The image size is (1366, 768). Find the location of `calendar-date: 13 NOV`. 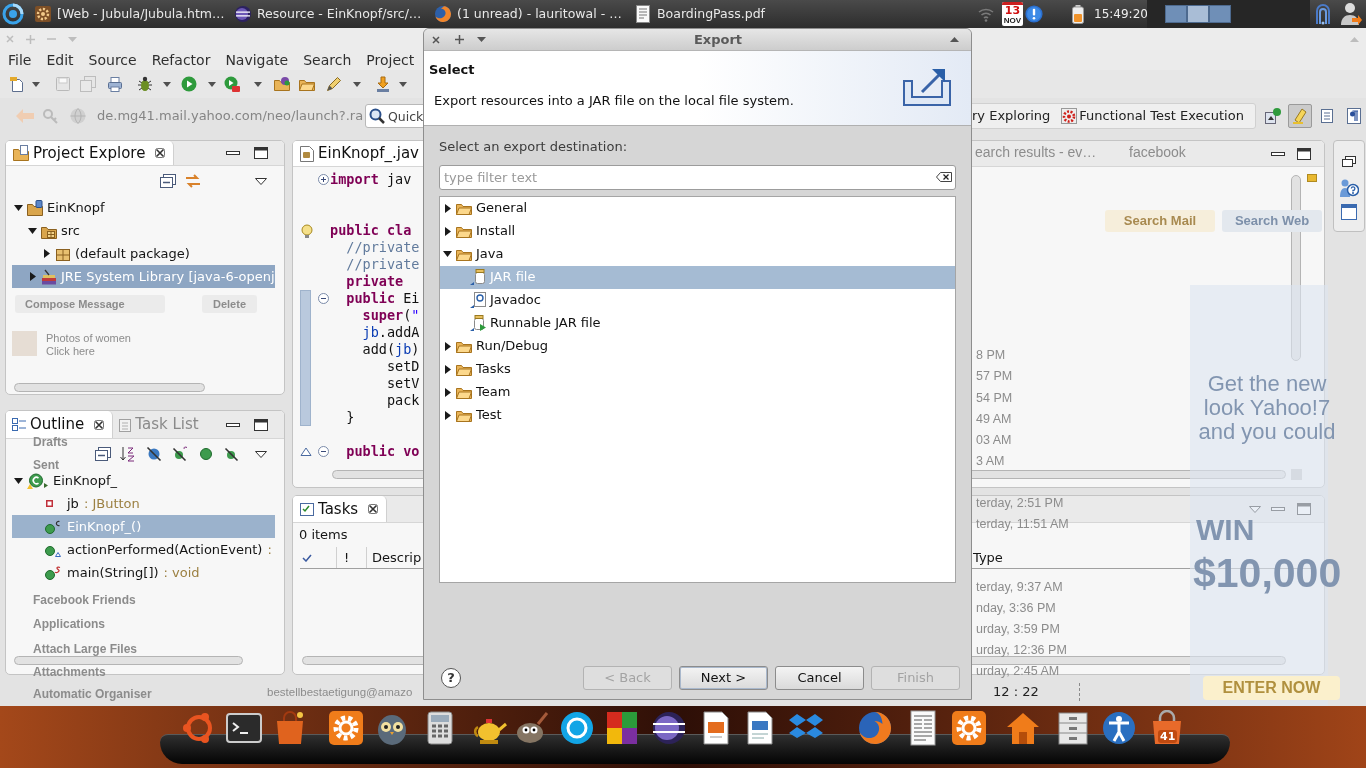

calendar-date: 13 NOV is located at coordinates (1012, 14).